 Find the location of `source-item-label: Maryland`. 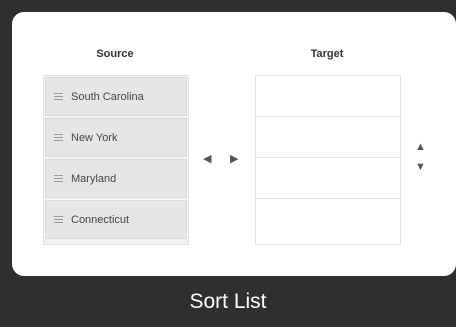

source-item-label: Maryland is located at coordinates (94, 178).